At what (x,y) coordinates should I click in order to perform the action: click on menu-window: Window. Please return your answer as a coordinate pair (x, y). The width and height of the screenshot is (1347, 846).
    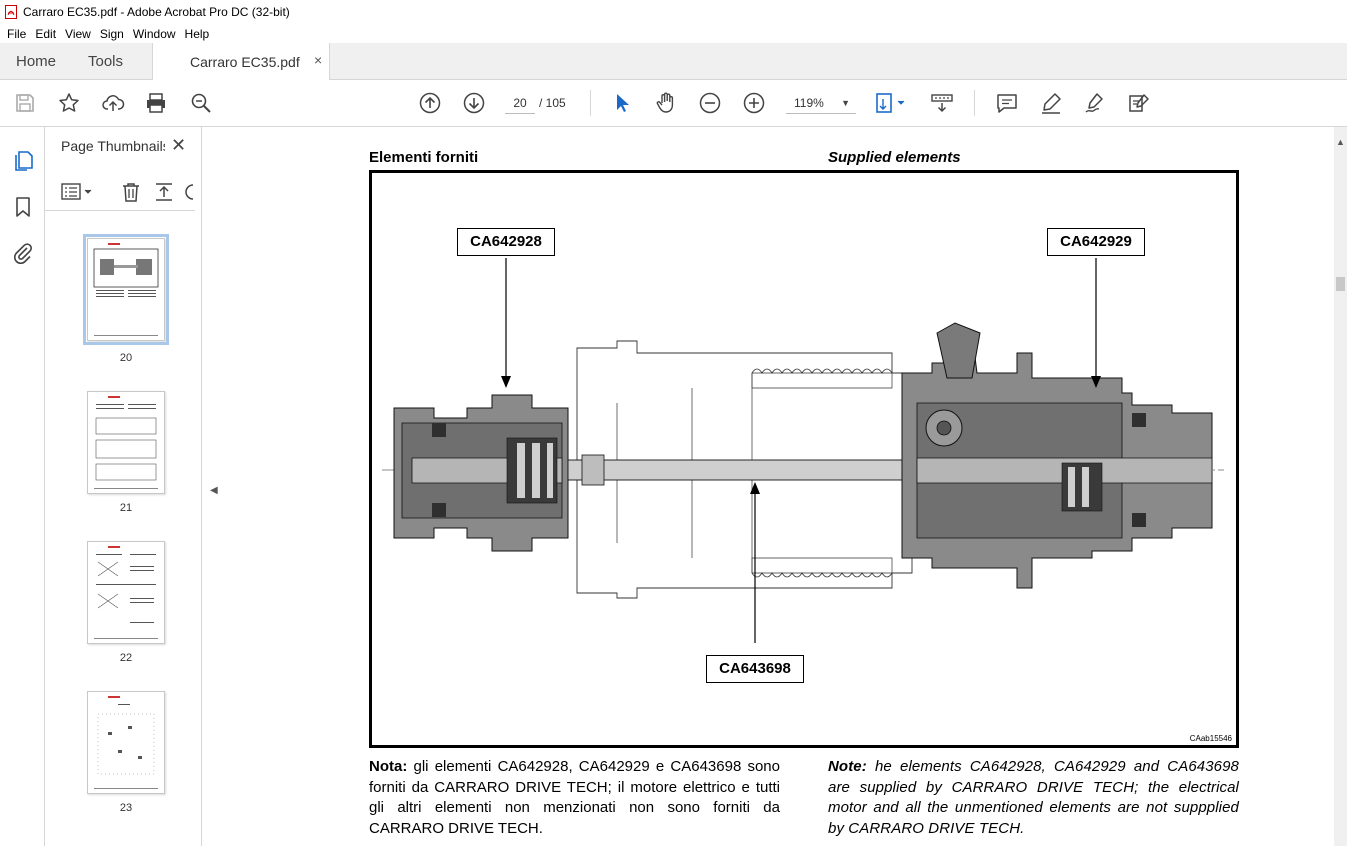
    Looking at the image, I should click on (154, 34).